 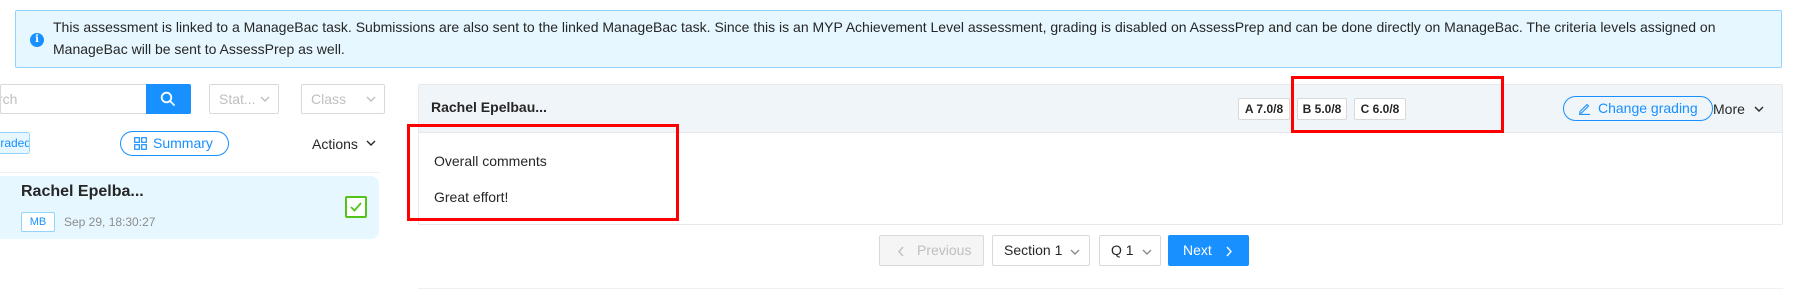 I want to click on next-label: Next, so click(x=1197, y=250).